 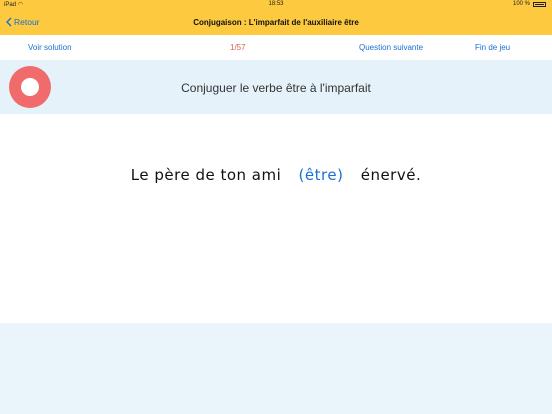 I want to click on instruction-bar: Conjuguer le verbe être à l'imparfait, so click(x=276, y=87).